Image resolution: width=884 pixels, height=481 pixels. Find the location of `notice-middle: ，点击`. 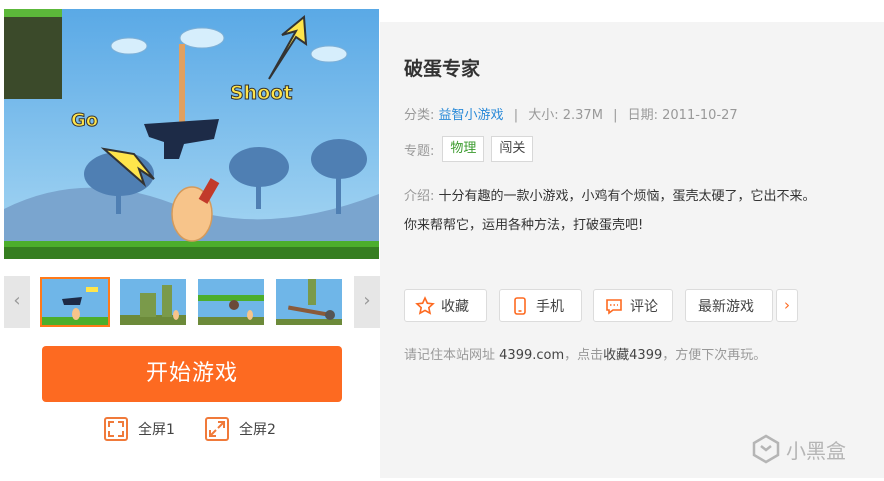

notice-middle: ，点击 is located at coordinates (584, 355).